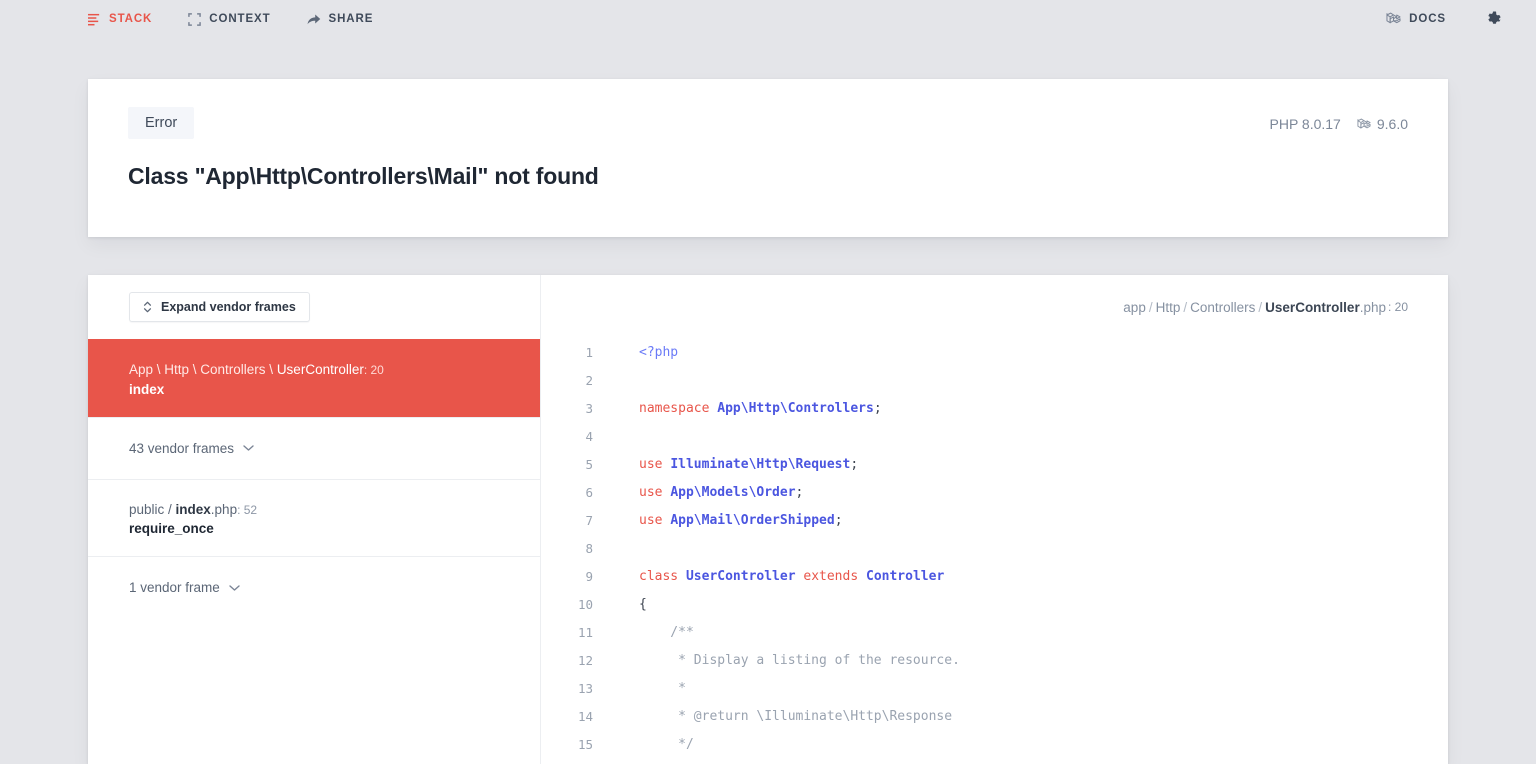 Image resolution: width=1536 pixels, height=764 pixels. I want to click on vendor-frames-group-1: 1 vendor frame, so click(314, 587).